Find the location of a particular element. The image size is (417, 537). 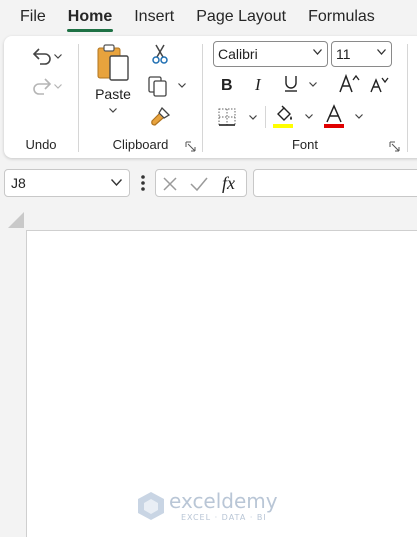

tab-home: Home is located at coordinates (90, 20).